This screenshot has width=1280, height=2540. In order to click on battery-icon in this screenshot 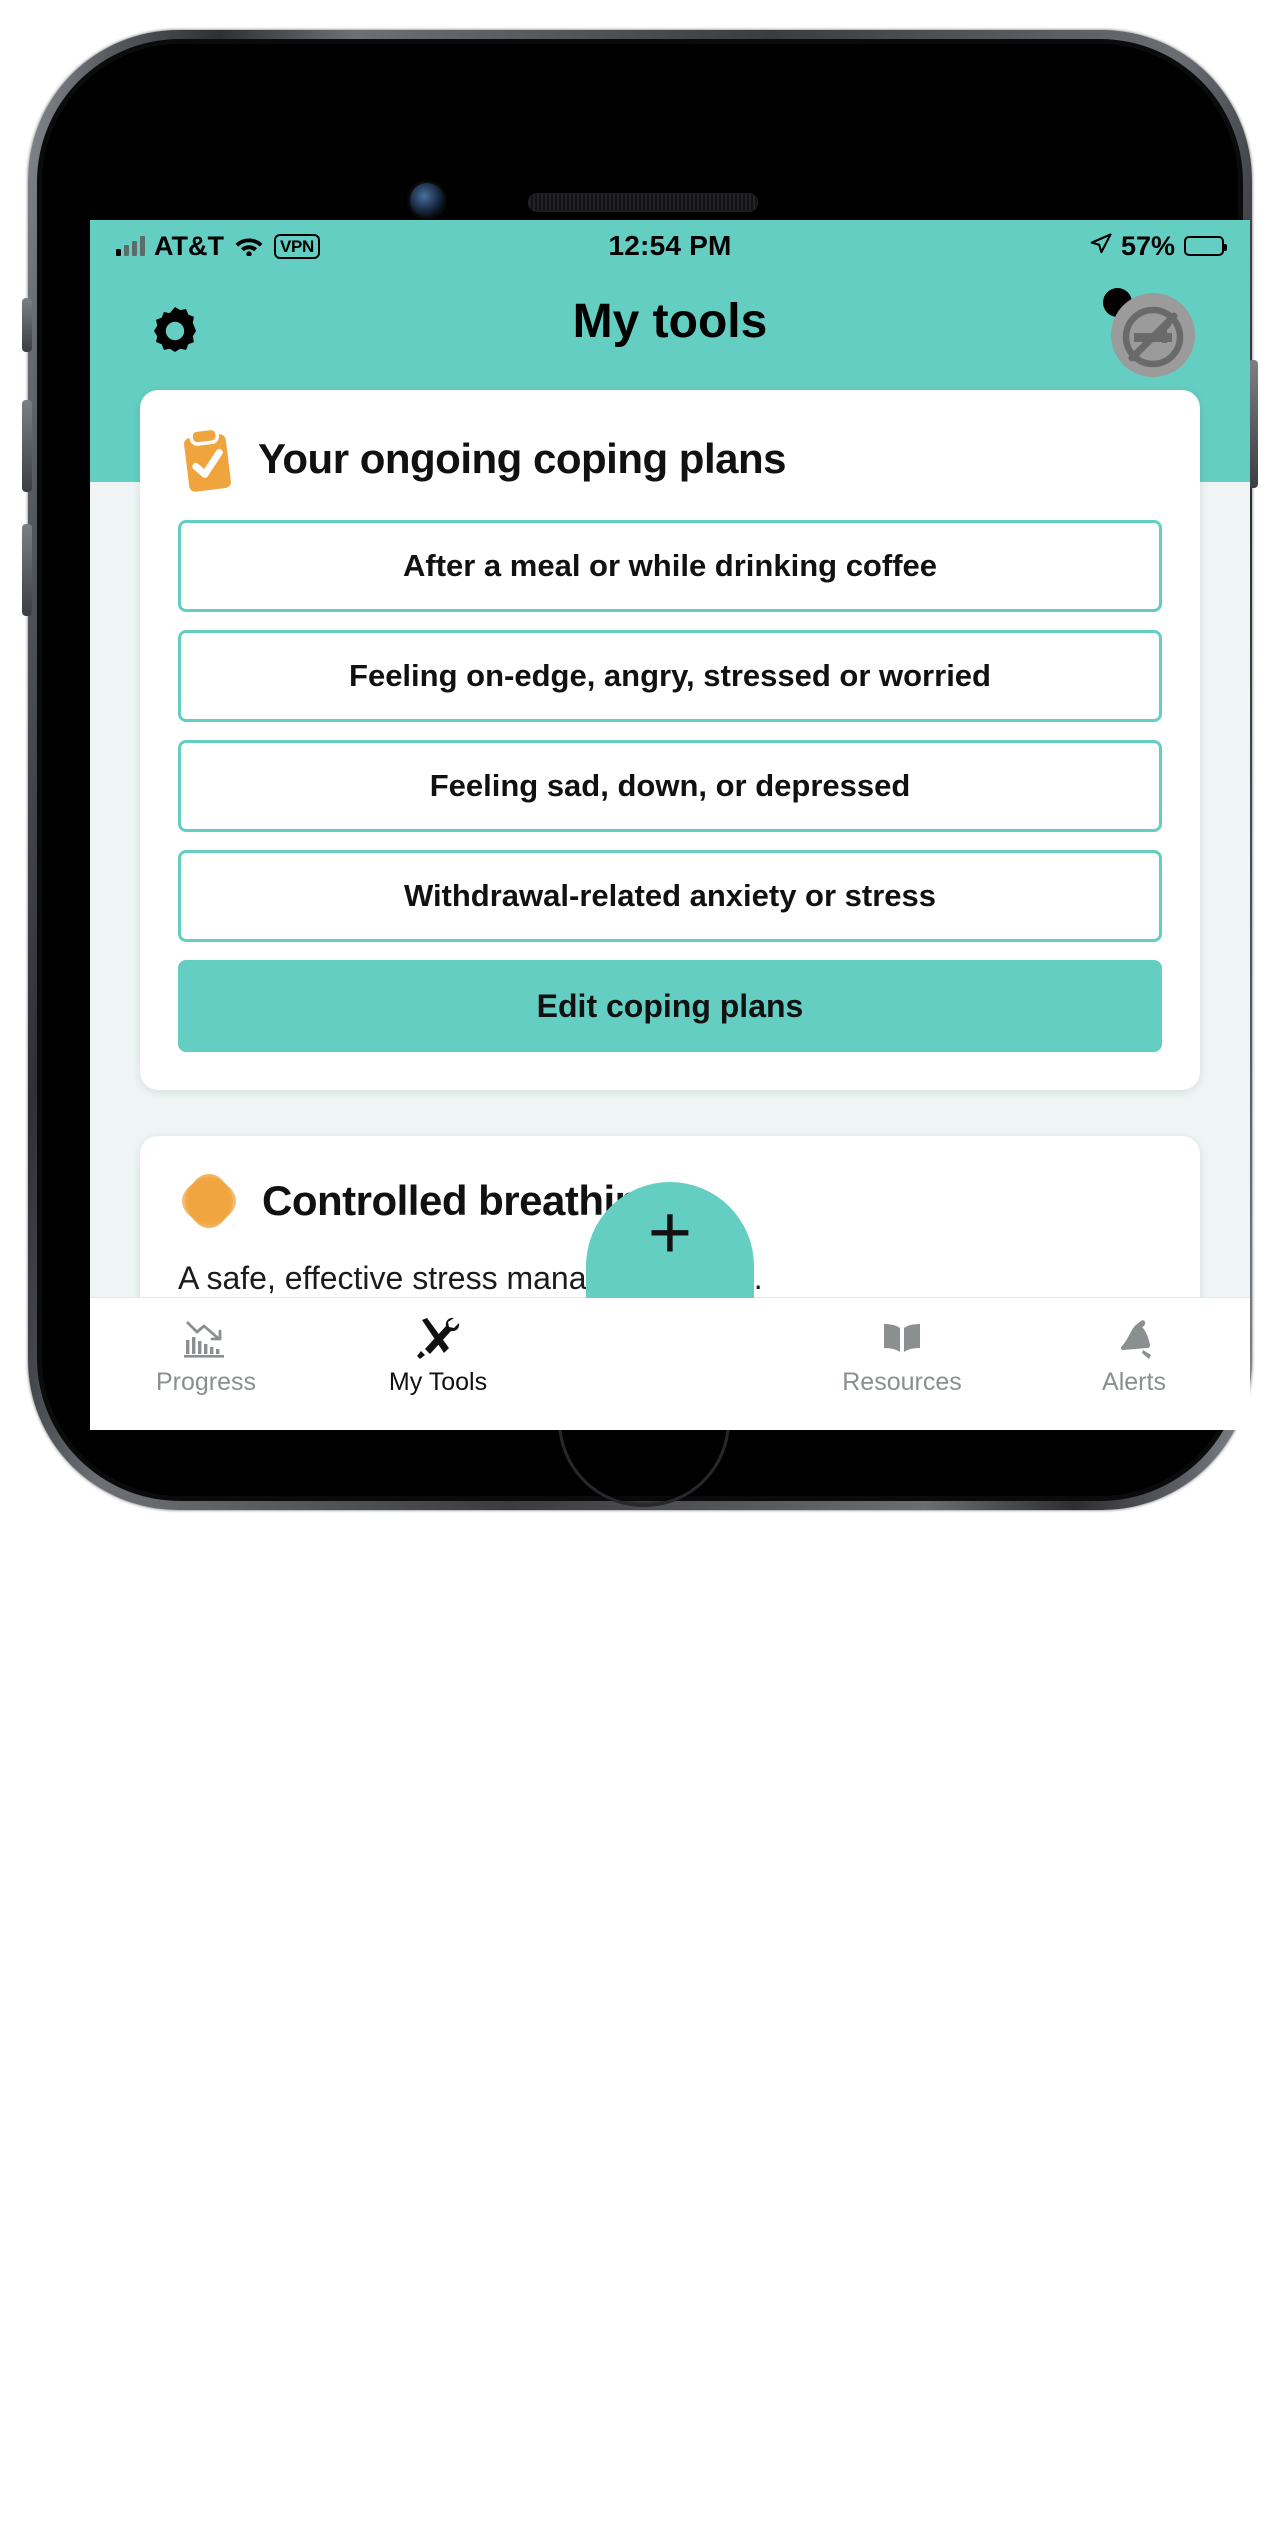, I will do `click(1205, 246)`.